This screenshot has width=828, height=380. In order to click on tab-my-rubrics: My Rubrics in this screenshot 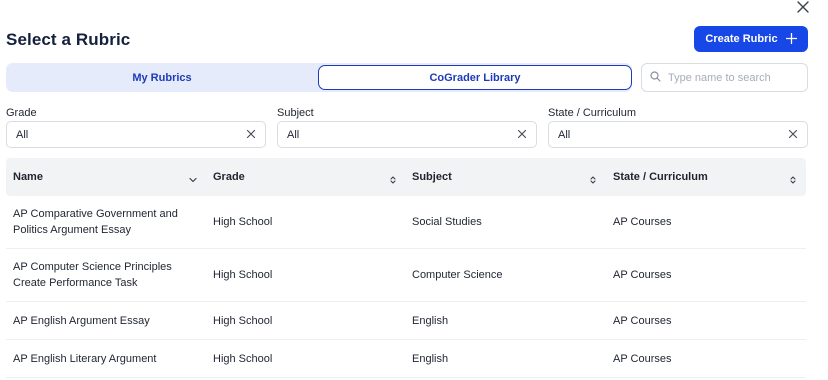, I will do `click(162, 77)`.